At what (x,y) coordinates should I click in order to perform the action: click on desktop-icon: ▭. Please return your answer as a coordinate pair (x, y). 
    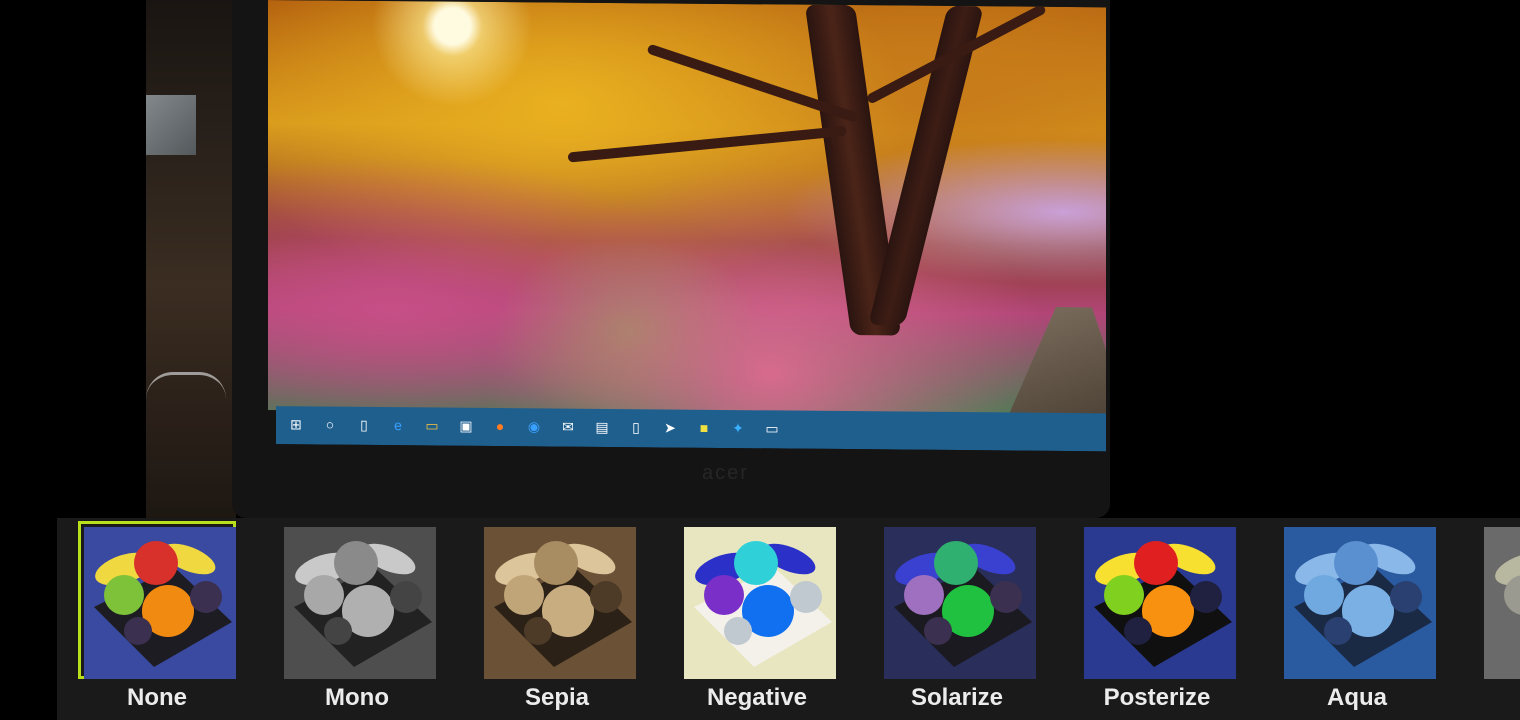
    Looking at the image, I should click on (772, 428).